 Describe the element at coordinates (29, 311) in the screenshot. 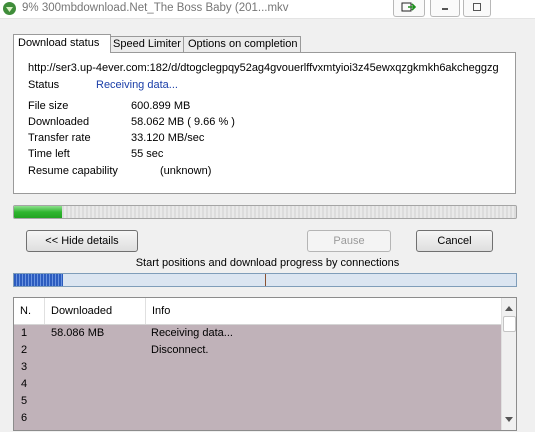

I see `column-header-number: N.` at that location.